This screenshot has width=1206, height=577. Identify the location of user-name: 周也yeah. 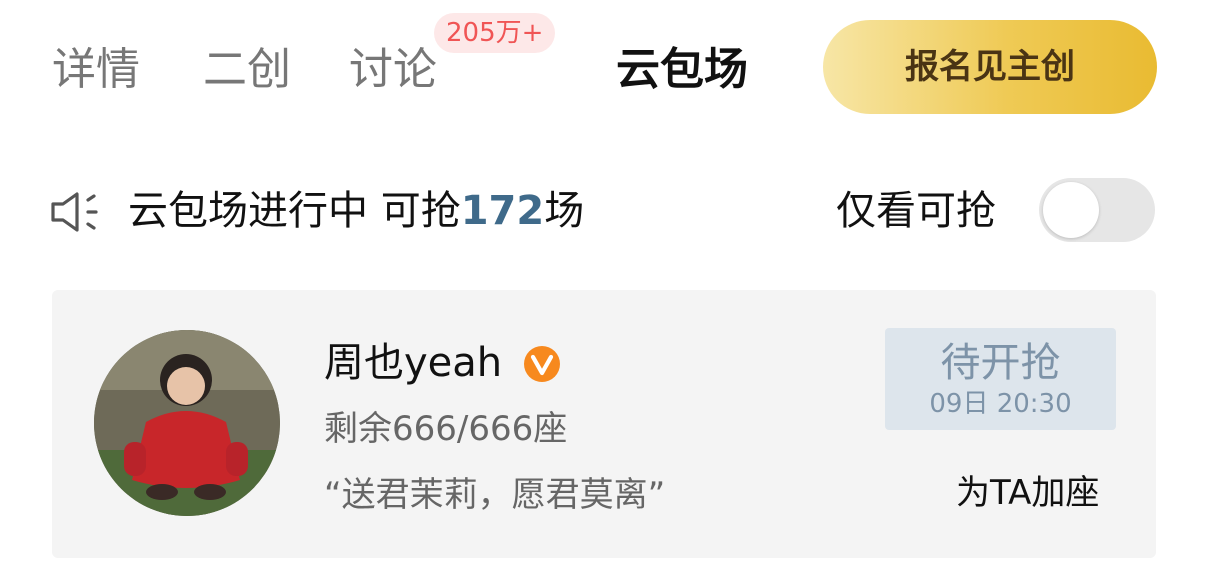
(413, 363).